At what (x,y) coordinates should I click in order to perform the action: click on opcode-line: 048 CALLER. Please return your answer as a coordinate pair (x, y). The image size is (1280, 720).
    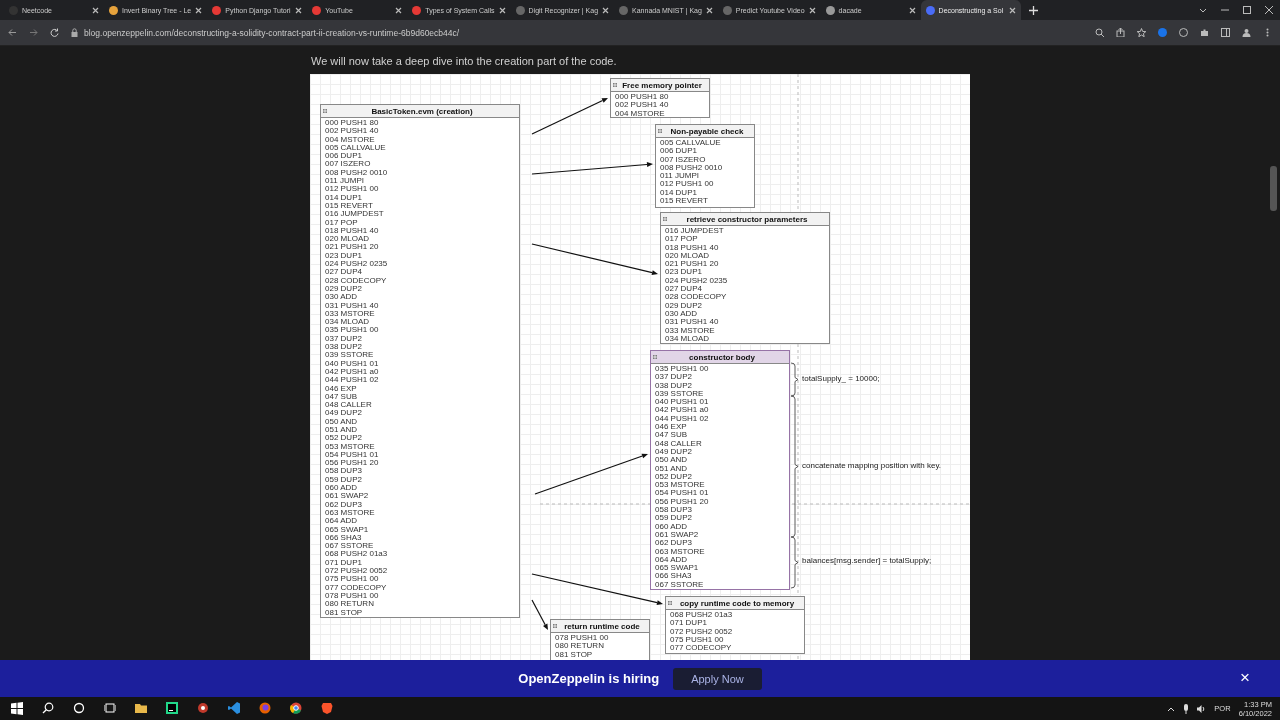
    Looking at the image, I should click on (349, 405).